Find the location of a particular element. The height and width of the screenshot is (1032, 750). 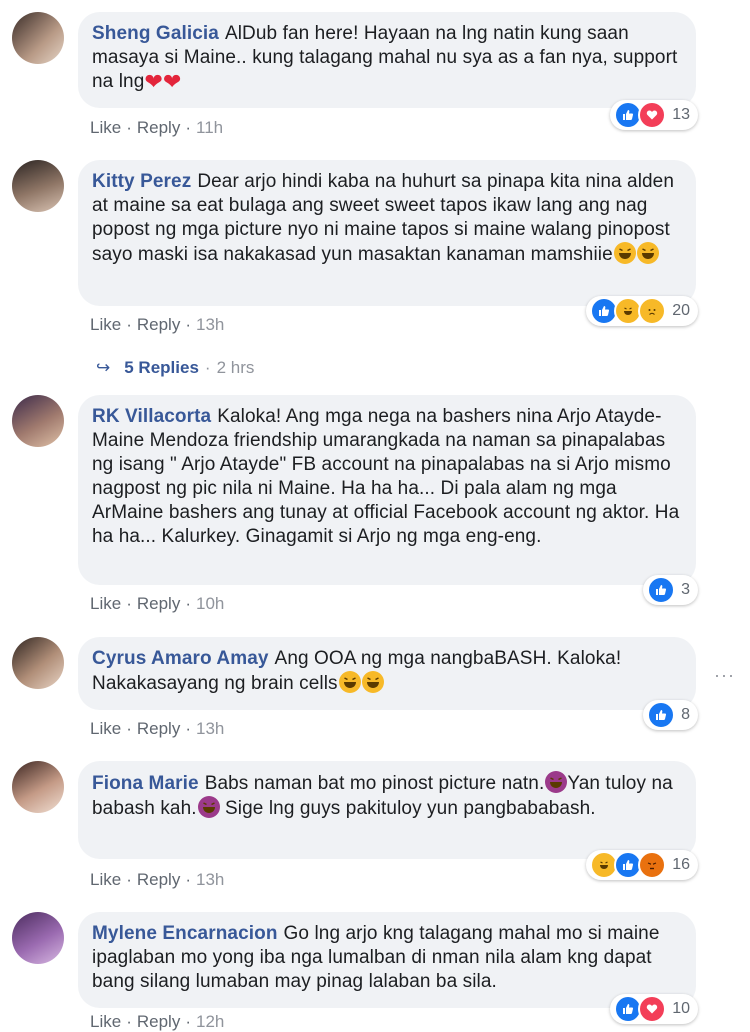

reaction-count: 16 is located at coordinates (681, 864).